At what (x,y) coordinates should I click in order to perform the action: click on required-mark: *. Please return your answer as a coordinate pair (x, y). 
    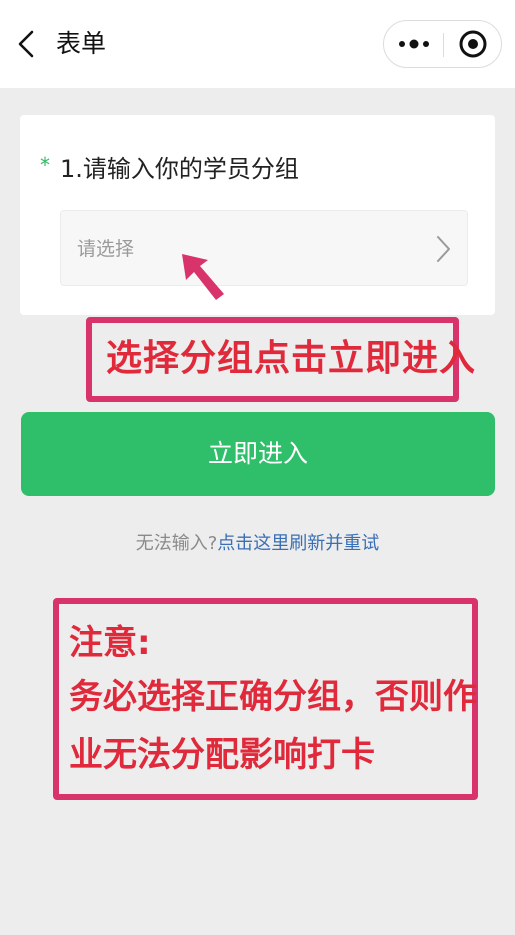
    Looking at the image, I should click on (45, 165).